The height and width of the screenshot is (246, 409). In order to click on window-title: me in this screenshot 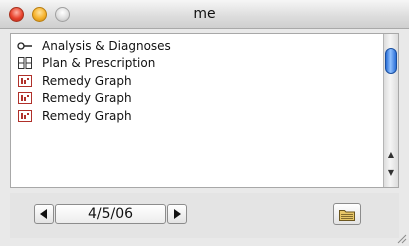, I will do `click(204, 14)`.